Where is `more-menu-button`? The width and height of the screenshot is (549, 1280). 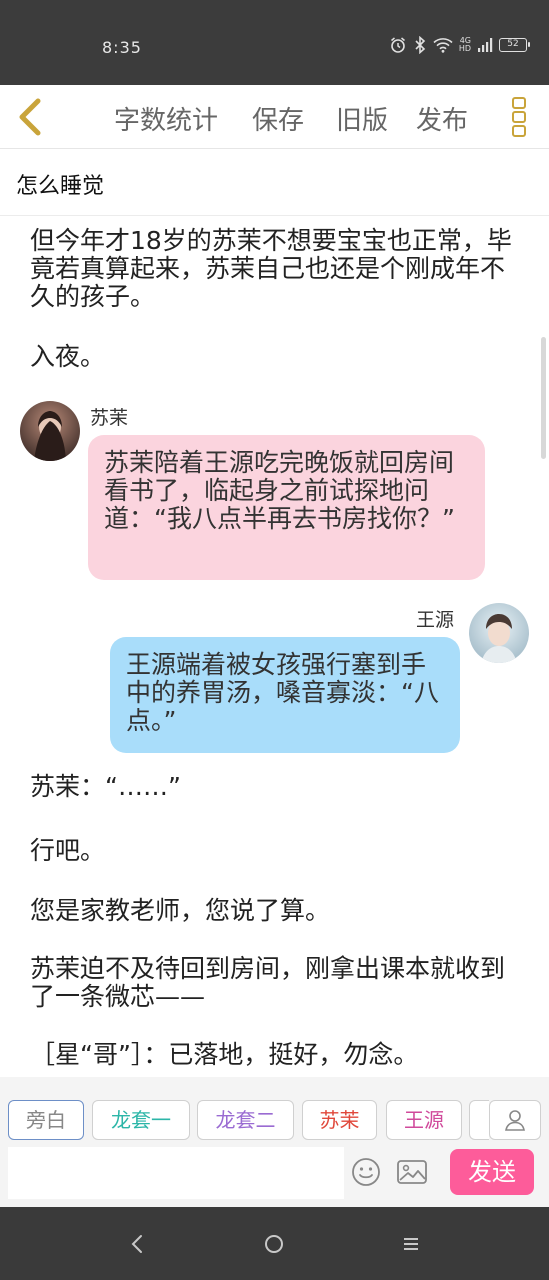
more-menu-button is located at coordinates (519, 117).